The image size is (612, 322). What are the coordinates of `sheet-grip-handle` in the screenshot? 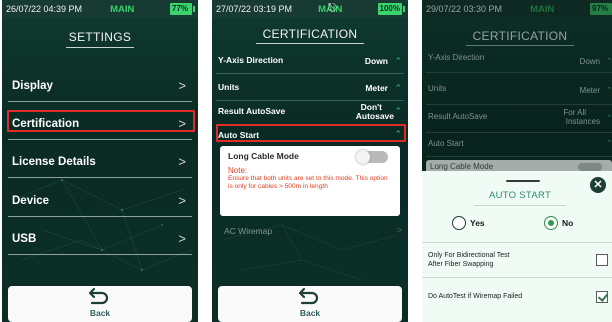 It's located at (523, 181).